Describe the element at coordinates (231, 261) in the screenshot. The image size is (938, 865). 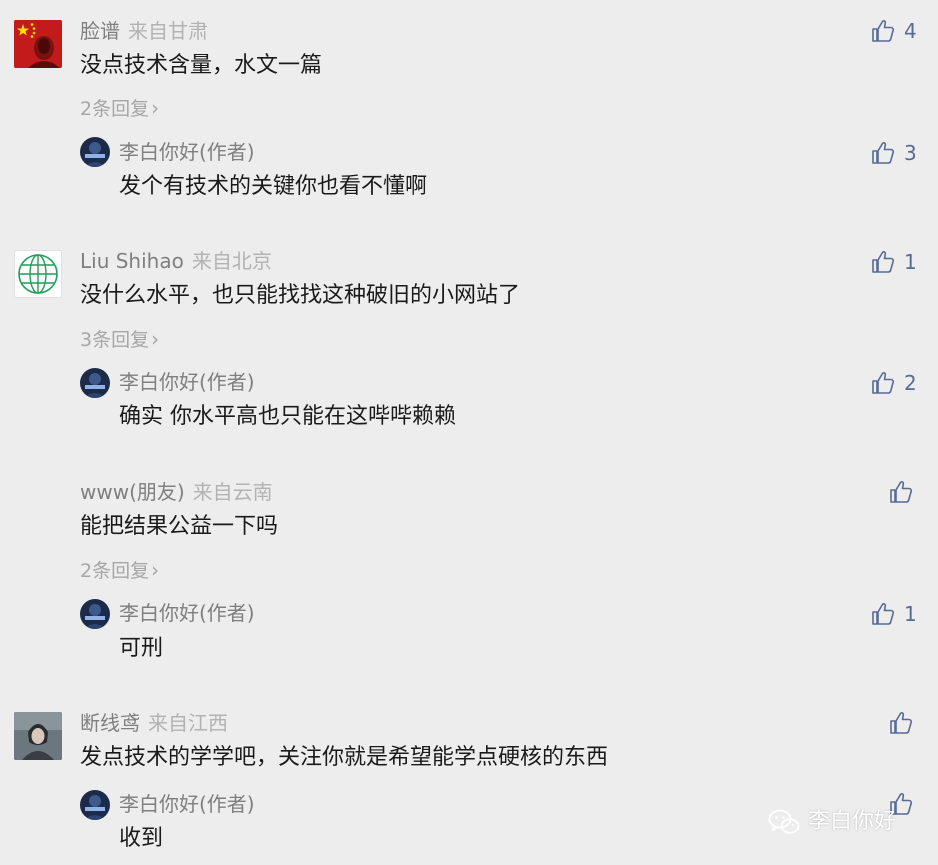
I see `commenter-location: 来自北京` at that location.